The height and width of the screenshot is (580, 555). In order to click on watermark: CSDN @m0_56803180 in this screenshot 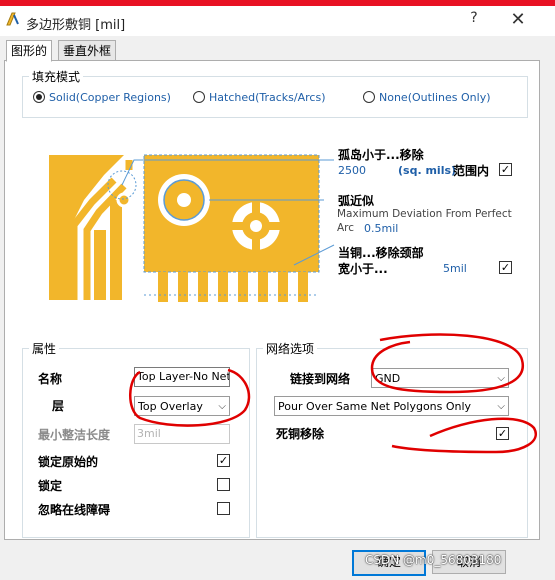, I will do `click(433, 560)`.